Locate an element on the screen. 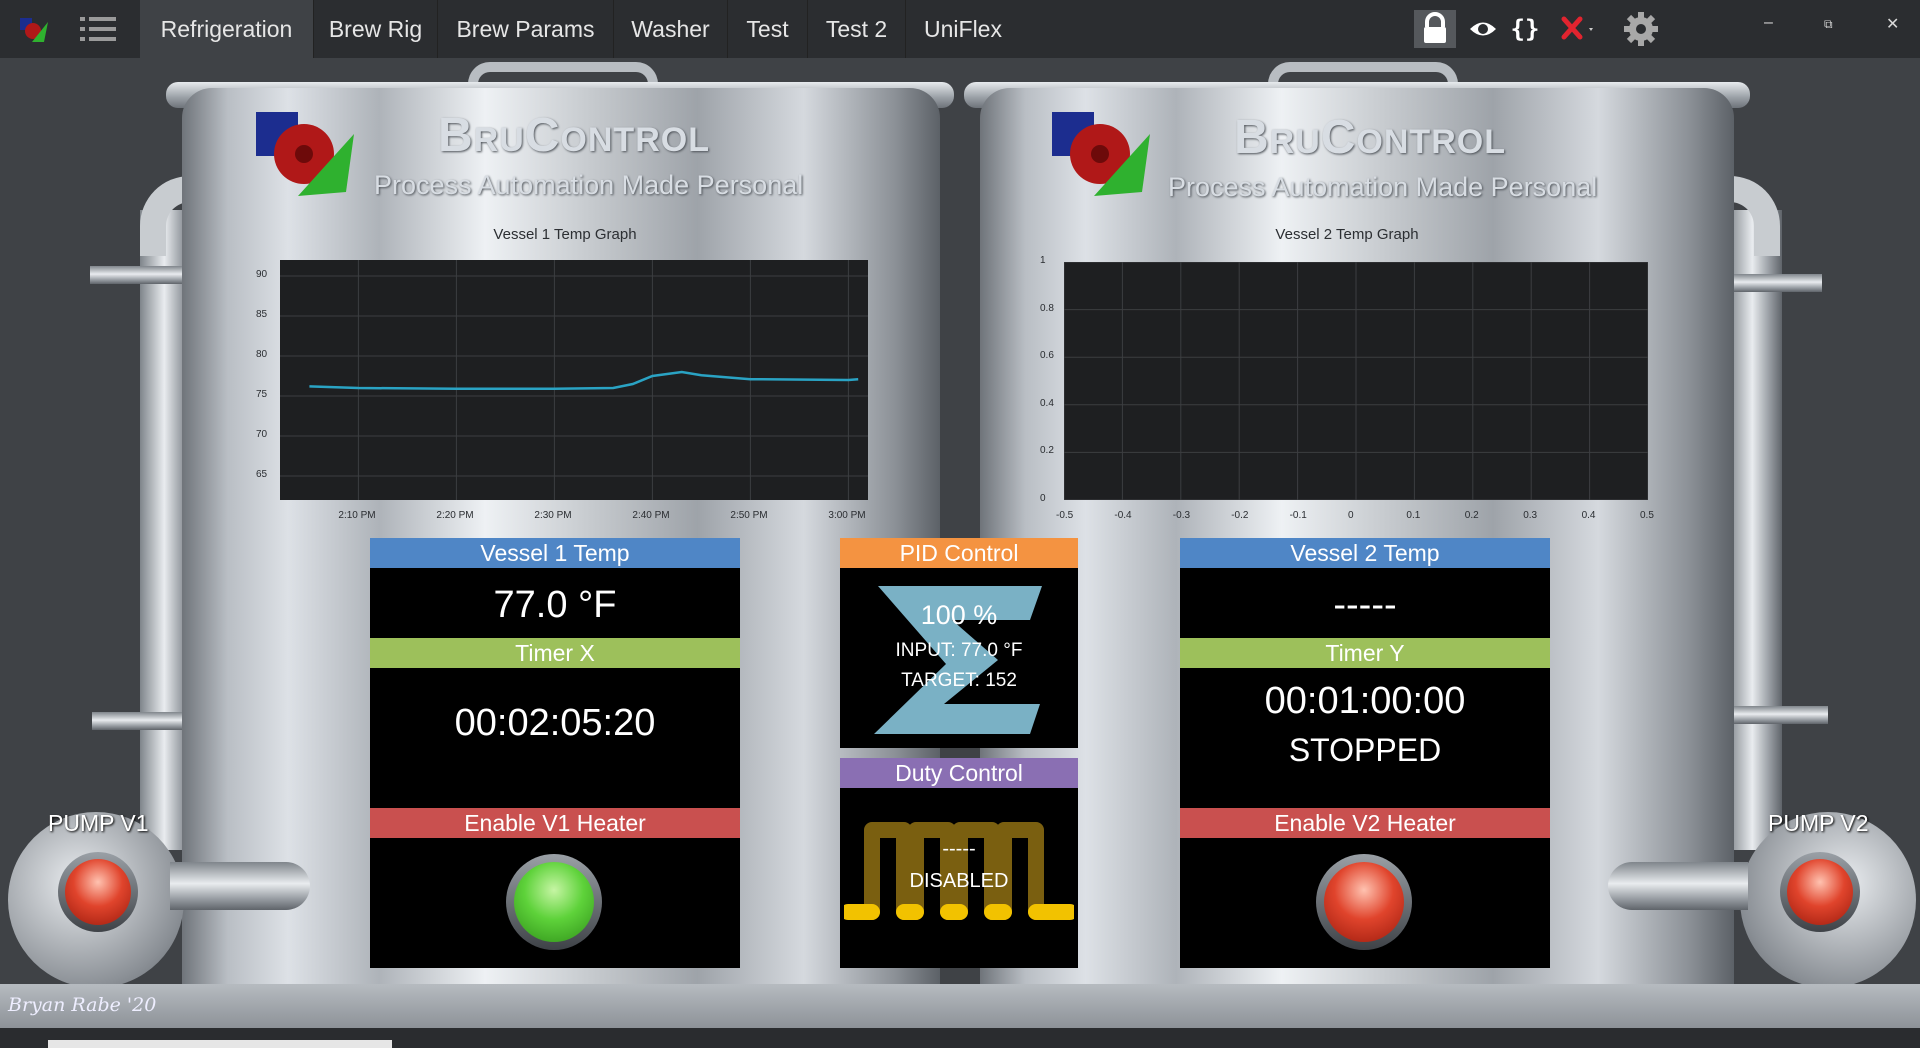  vessel1-temp-value: 77.0 °F is located at coordinates (555, 605).